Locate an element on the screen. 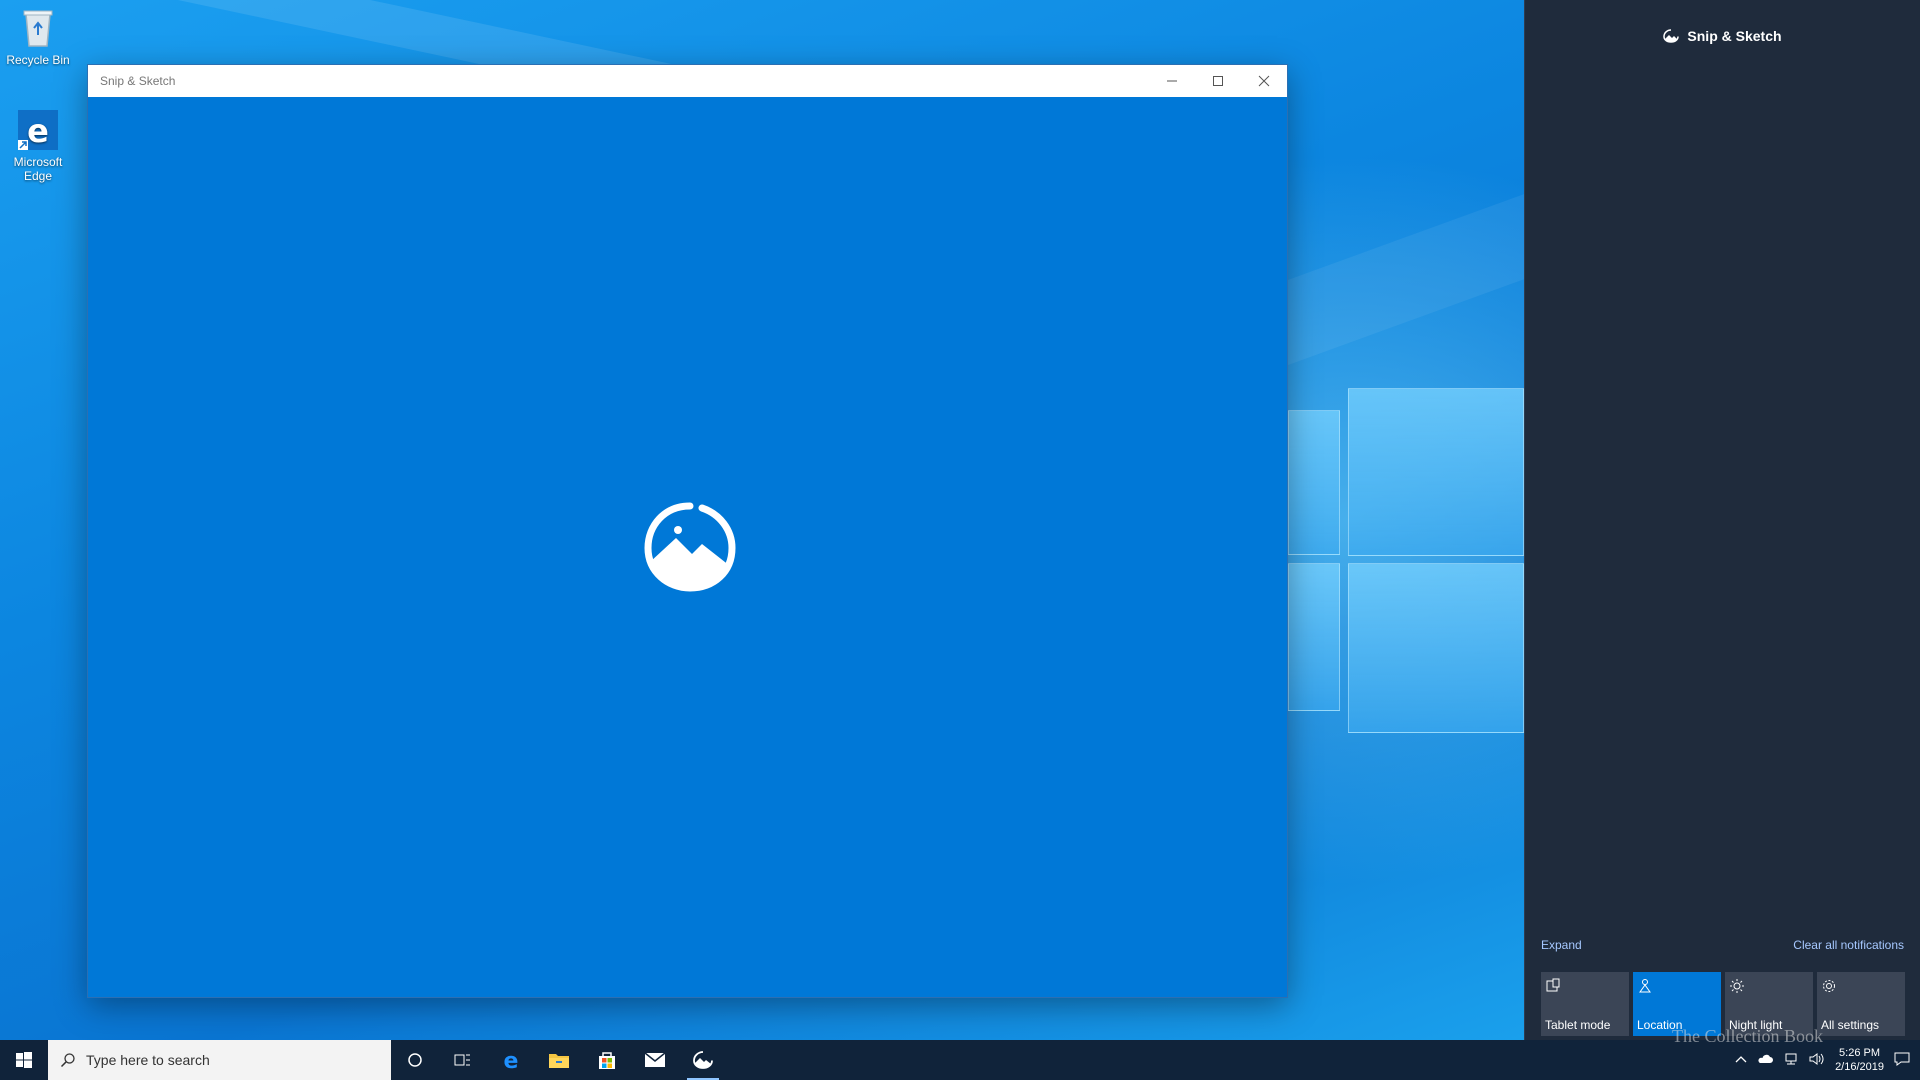 The width and height of the screenshot is (1920, 1080). search-placeholder: Type here to search is located at coordinates (148, 1060).